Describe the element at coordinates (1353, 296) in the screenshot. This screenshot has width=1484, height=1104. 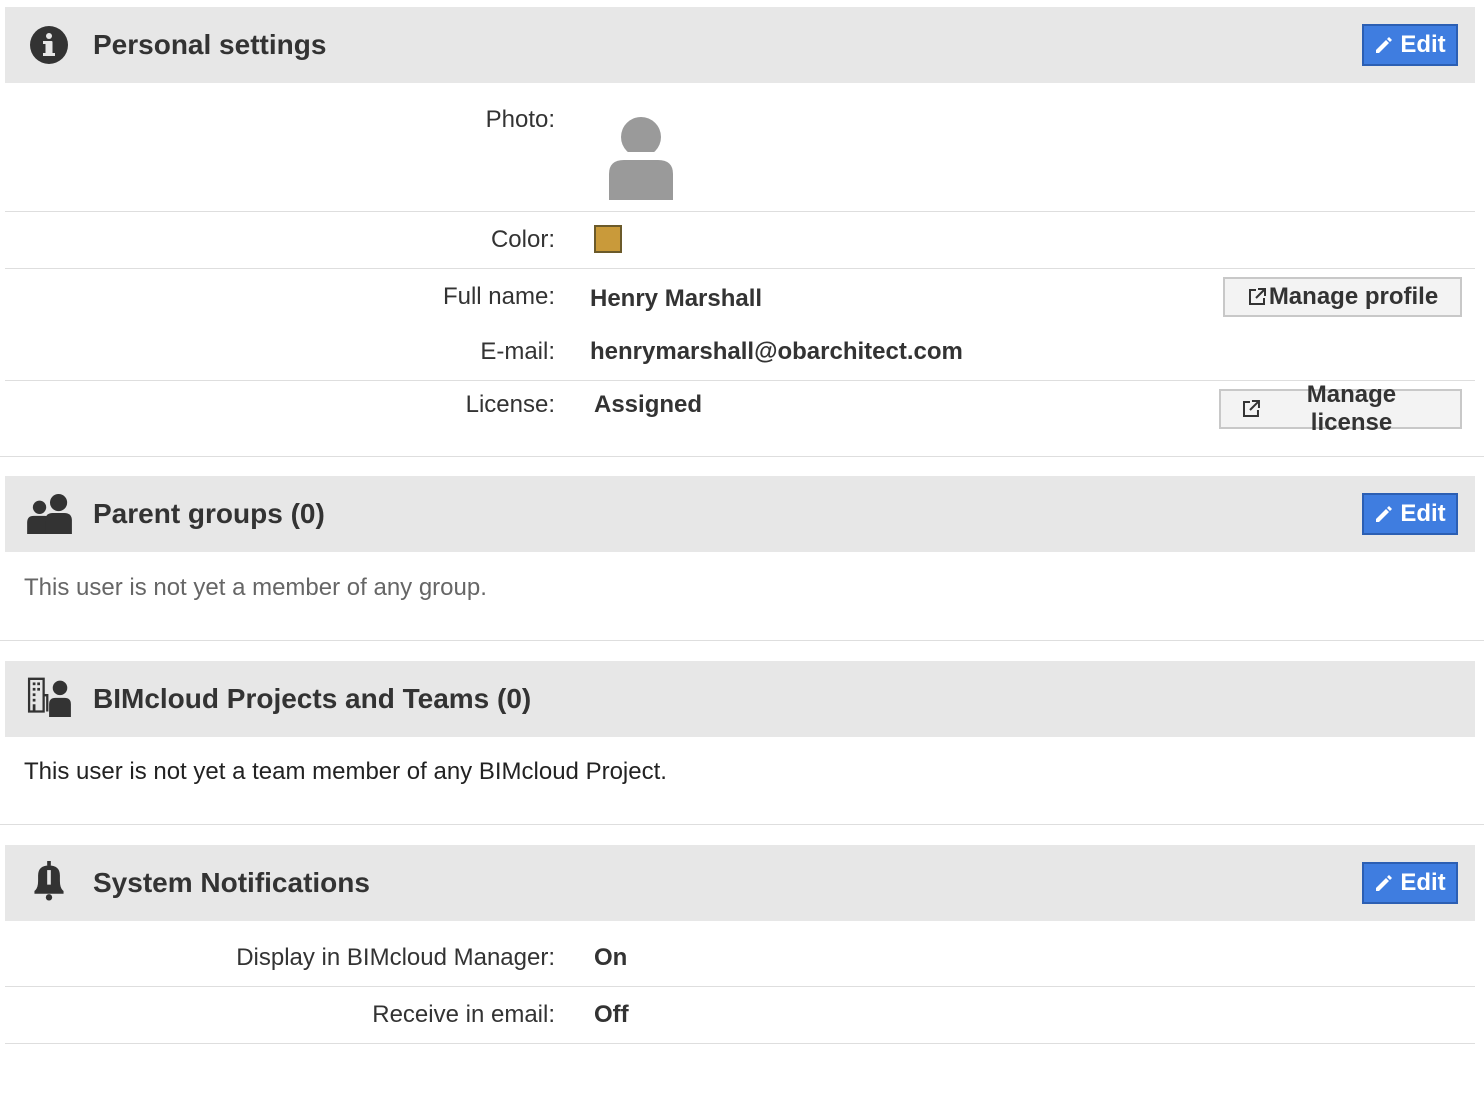
I see `manage-profile-label: Manage profile` at that location.